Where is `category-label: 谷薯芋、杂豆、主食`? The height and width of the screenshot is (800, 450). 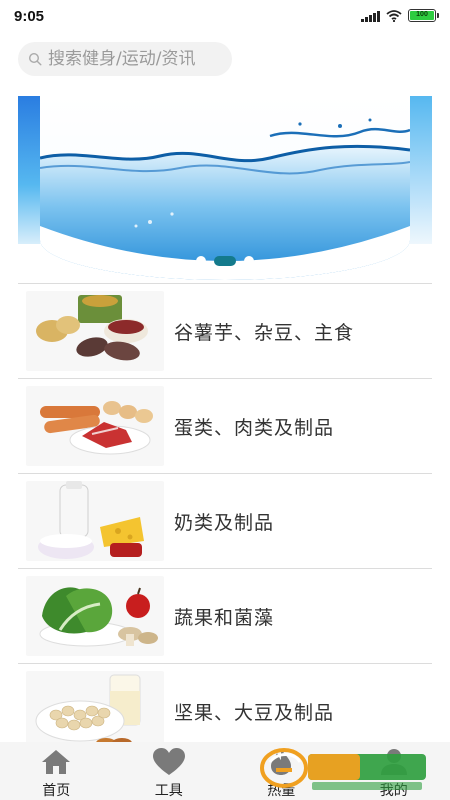 category-label: 谷薯芋、杂豆、主食 is located at coordinates (264, 332).